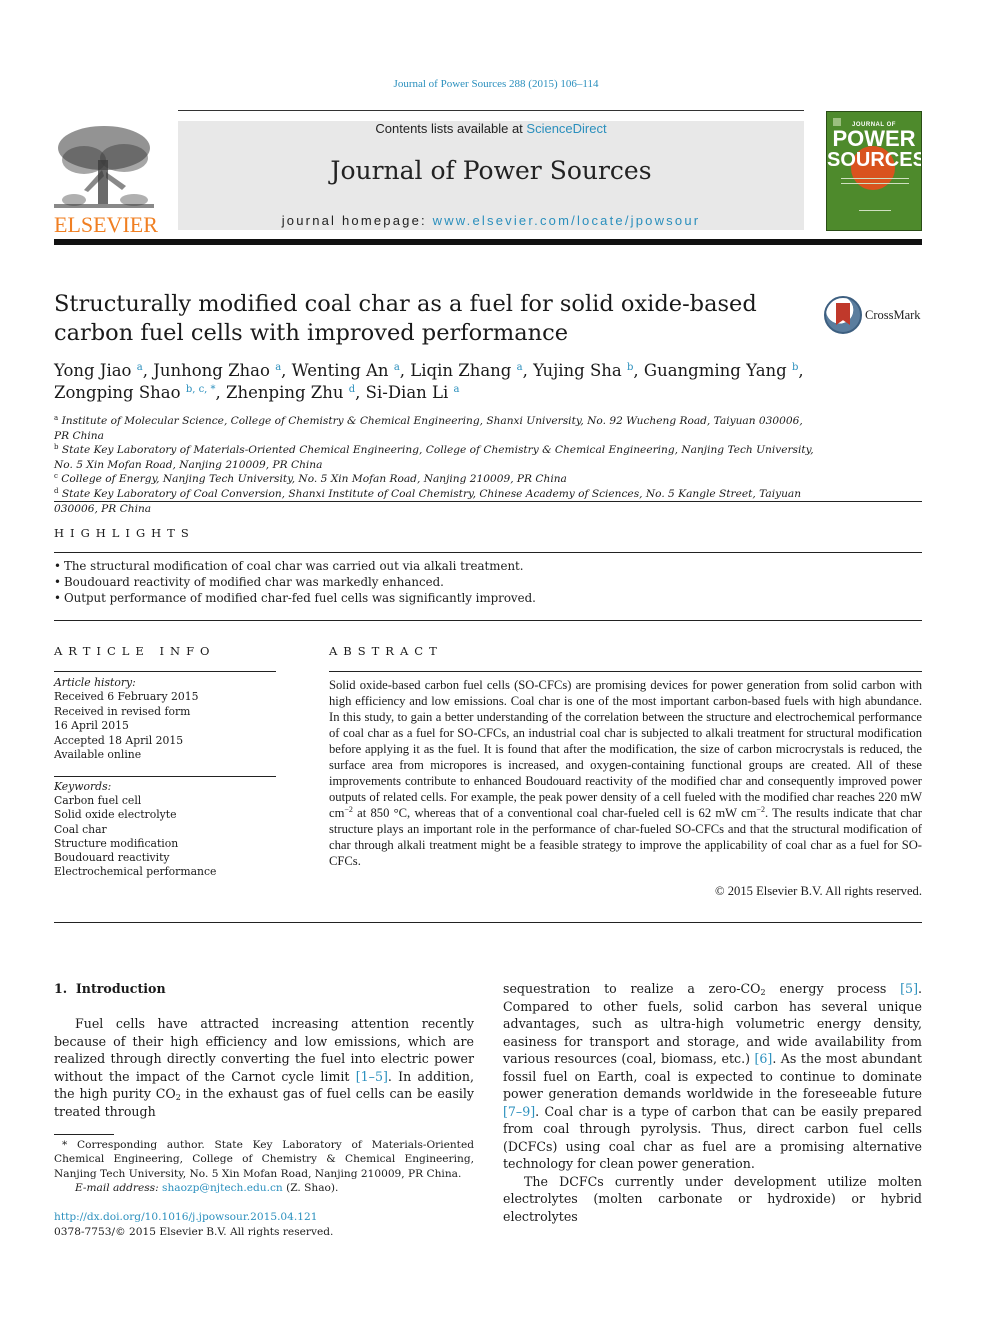 This screenshot has height=1323, width=992. I want to click on cover-line-2: POWER, so click(874, 138).